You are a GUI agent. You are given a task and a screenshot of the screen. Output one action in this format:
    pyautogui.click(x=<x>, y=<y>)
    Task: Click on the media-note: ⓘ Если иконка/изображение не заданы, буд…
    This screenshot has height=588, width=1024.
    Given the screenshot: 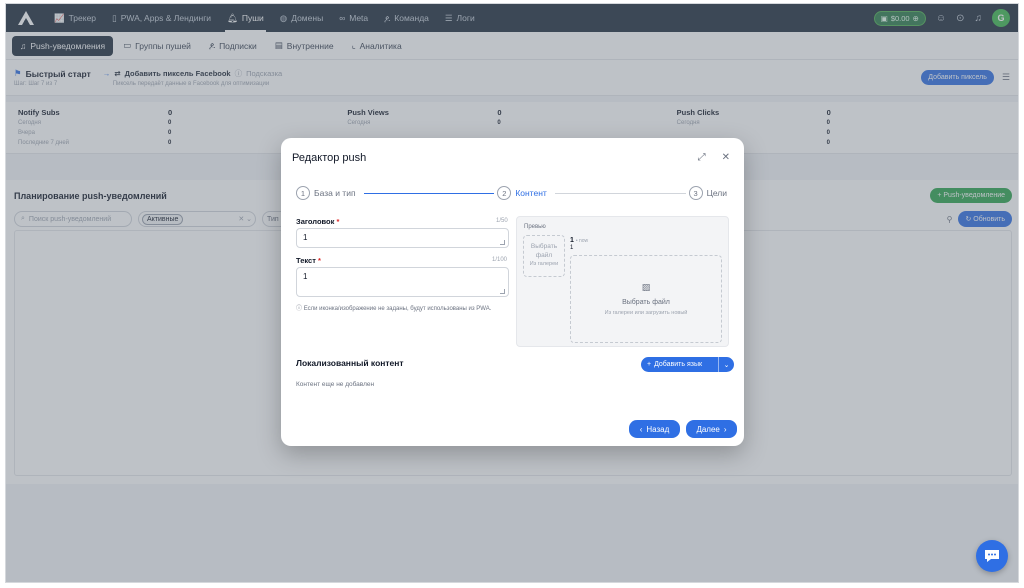 What is the action you would take?
    pyautogui.click(x=403, y=309)
    